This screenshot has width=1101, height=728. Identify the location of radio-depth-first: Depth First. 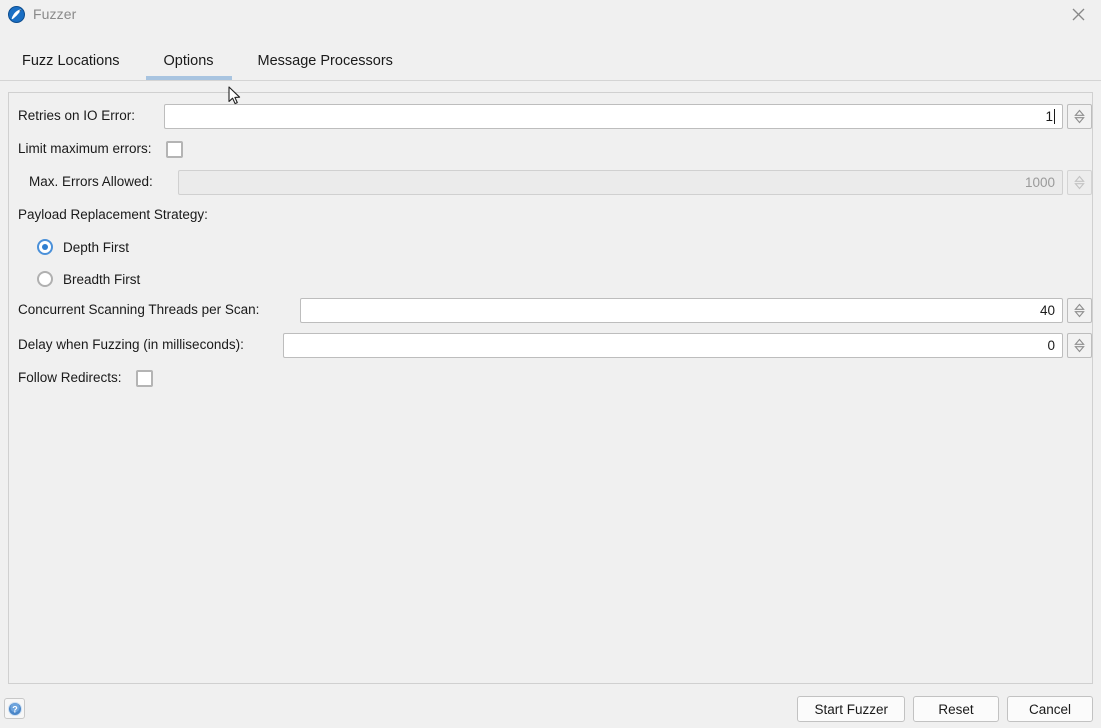
(83, 247).